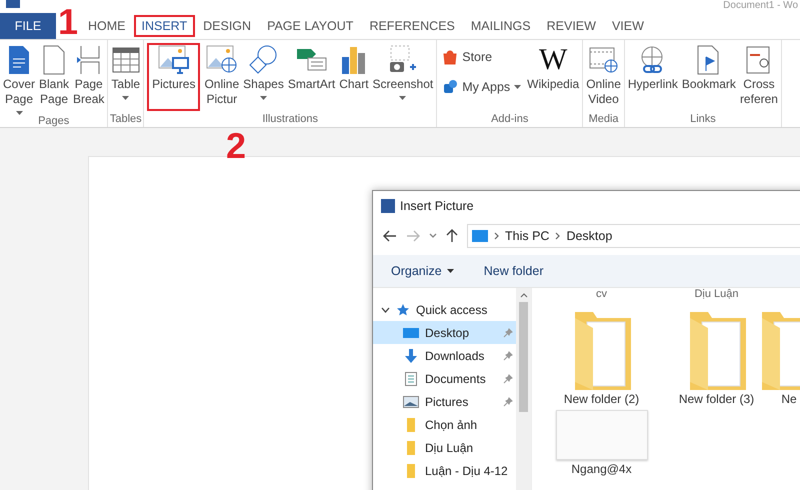  Describe the element at coordinates (602, 435) in the screenshot. I see `image-thumbnail` at that location.